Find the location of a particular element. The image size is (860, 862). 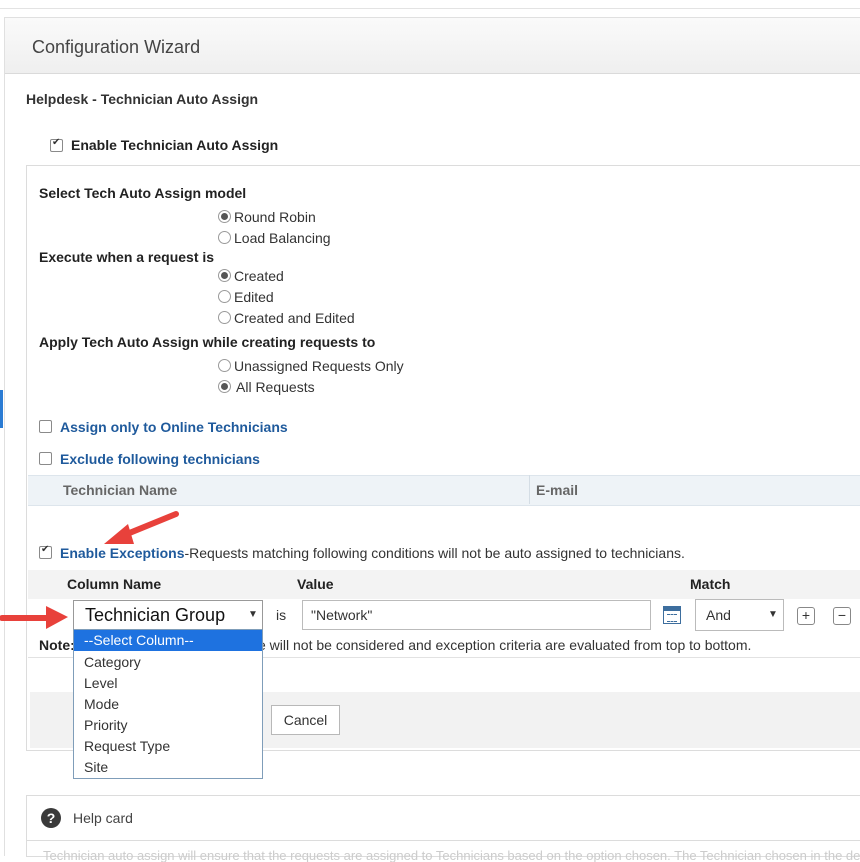

arrow-pointing-enable-exceptions is located at coordinates (141, 527).